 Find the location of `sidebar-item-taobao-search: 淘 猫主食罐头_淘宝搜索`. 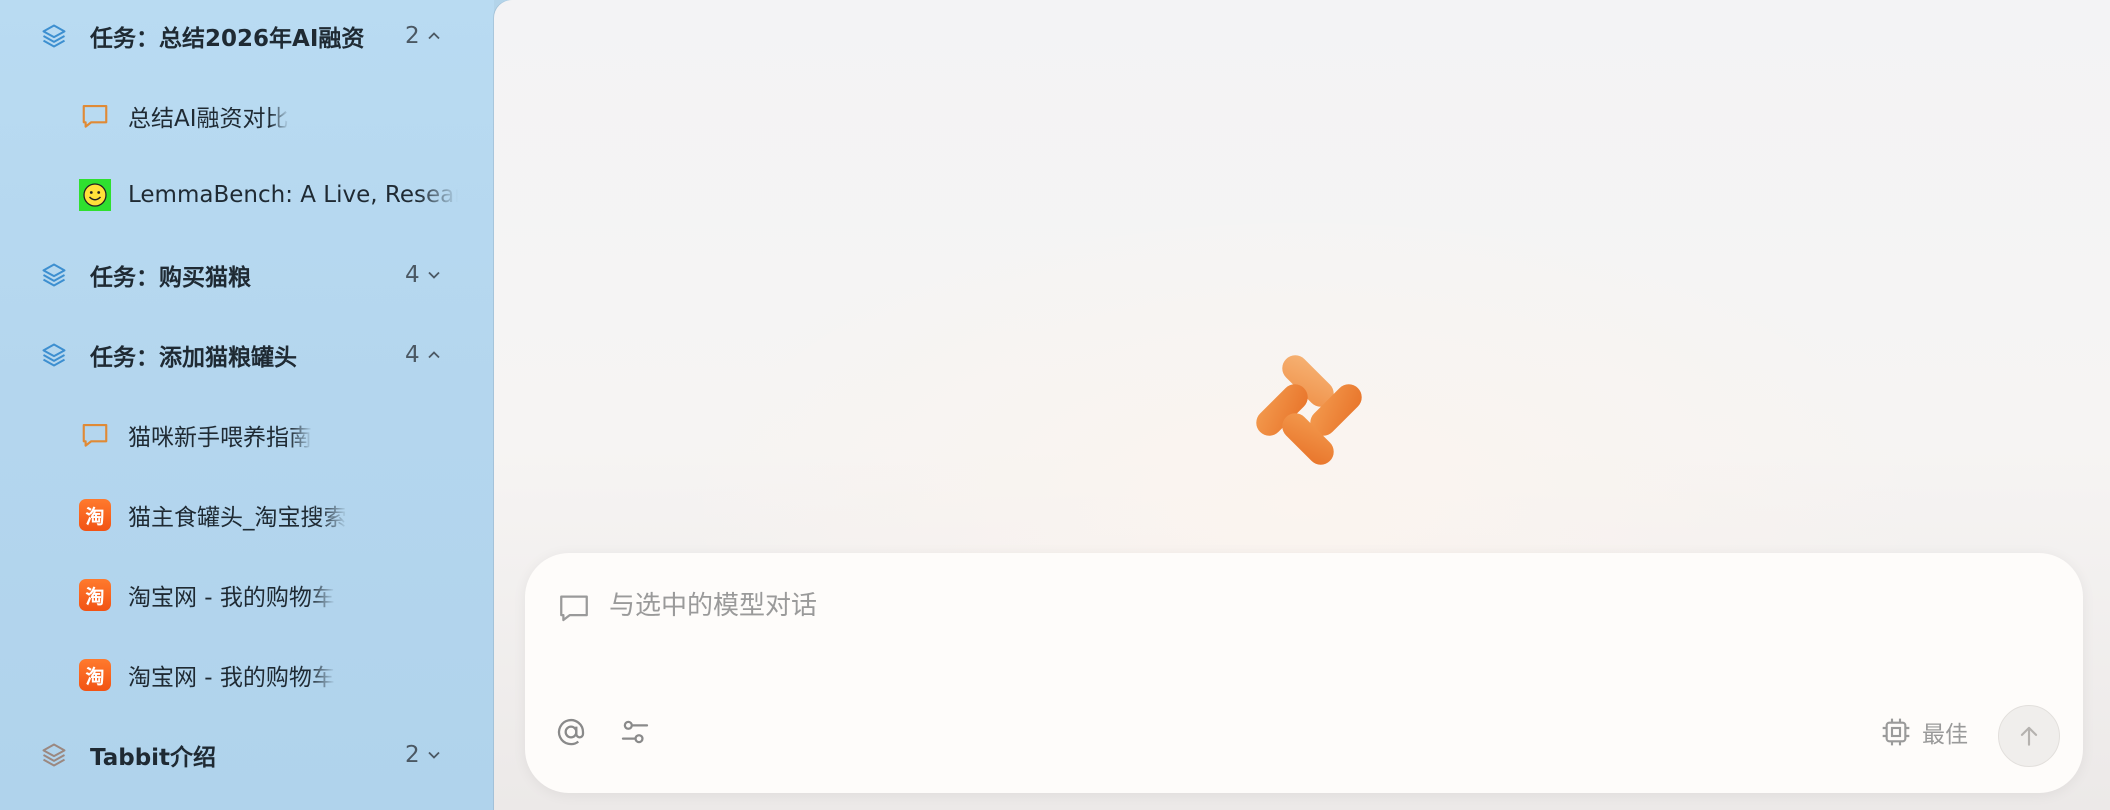

sidebar-item-taobao-search: 淘 猫主食罐头_淘宝搜索 is located at coordinates (247, 515).